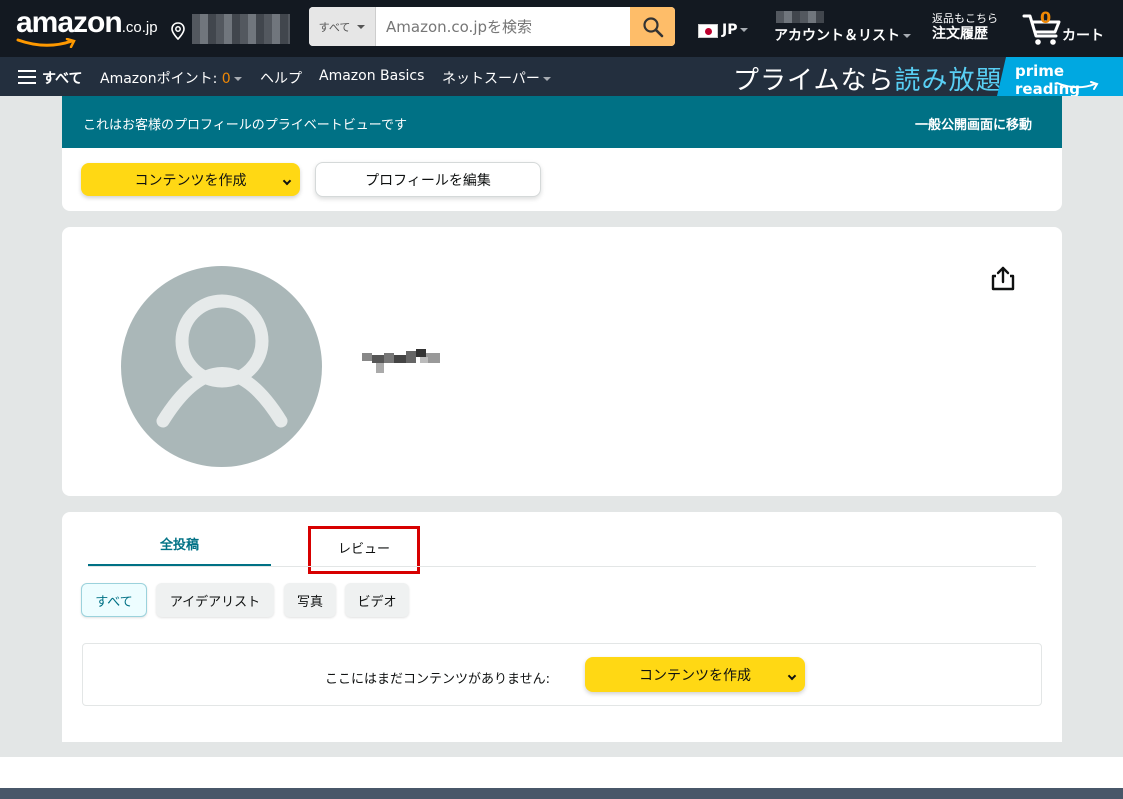  Describe the element at coordinates (241, 29) in the screenshot. I see `redacted-address` at that location.